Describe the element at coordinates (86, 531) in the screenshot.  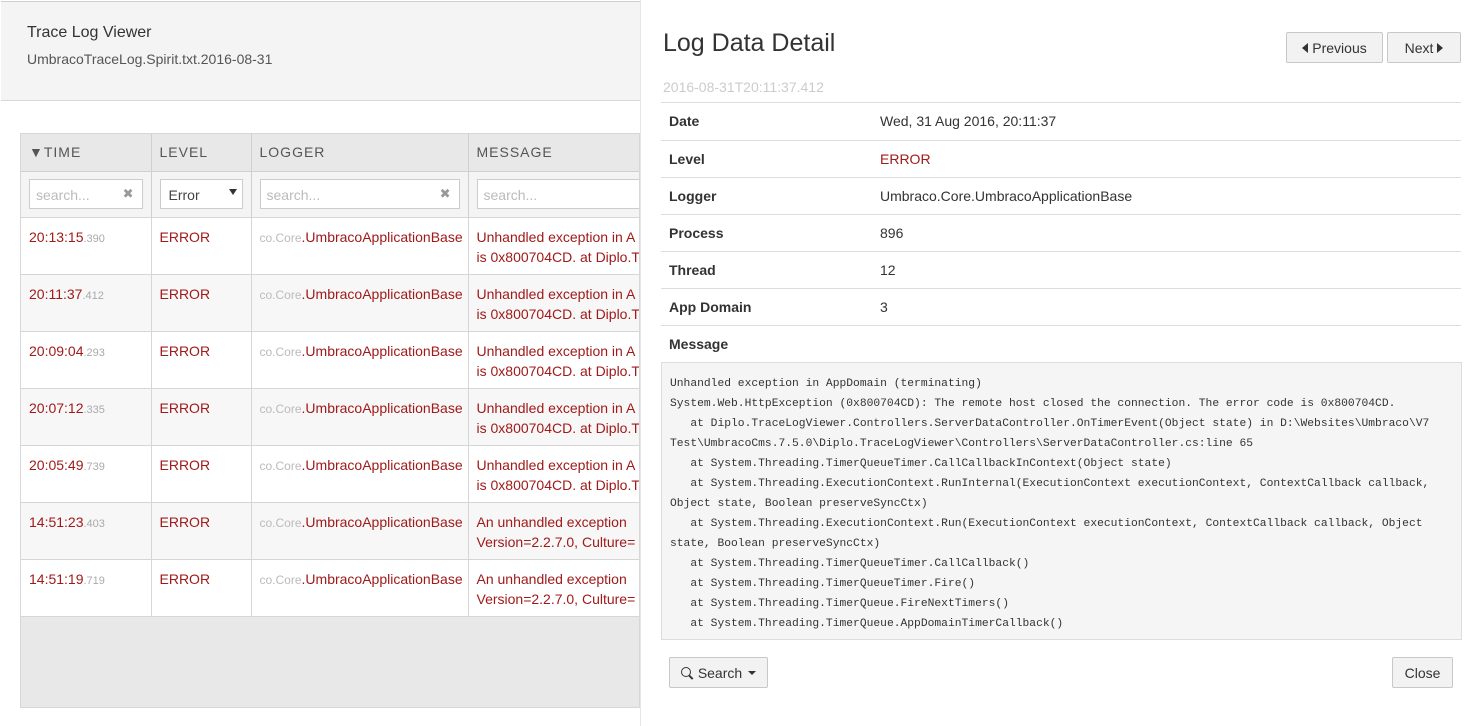
I see `time-cell: 14:51:23.403` at that location.